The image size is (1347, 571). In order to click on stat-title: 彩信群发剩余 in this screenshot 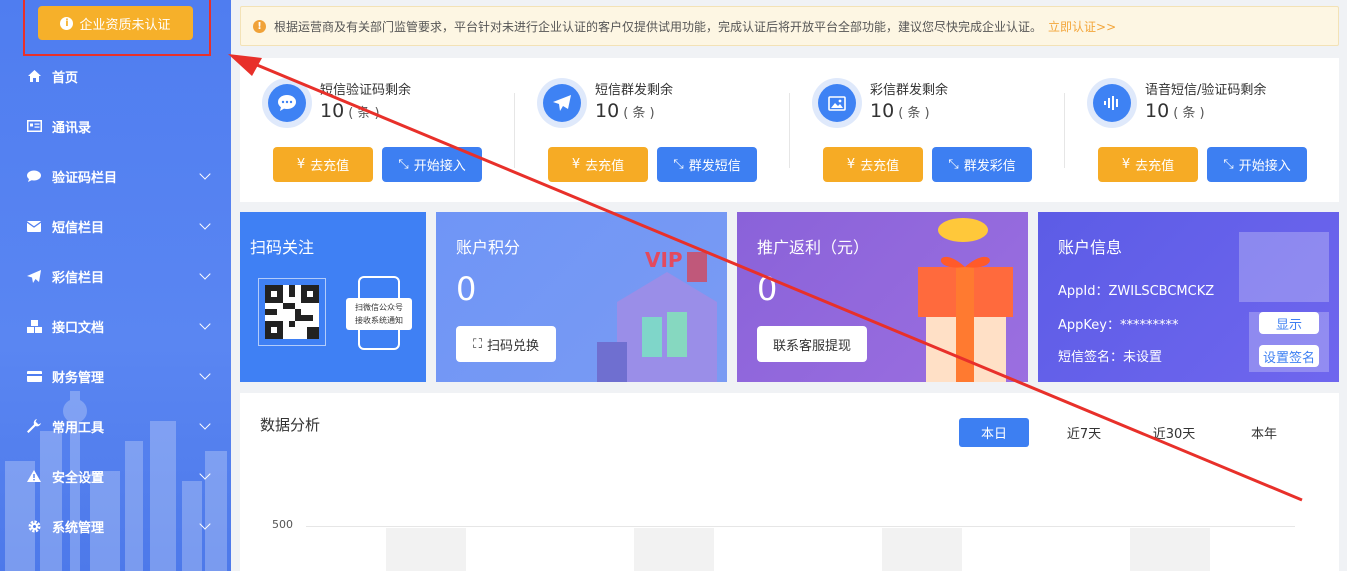, I will do `click(909, 90)`.